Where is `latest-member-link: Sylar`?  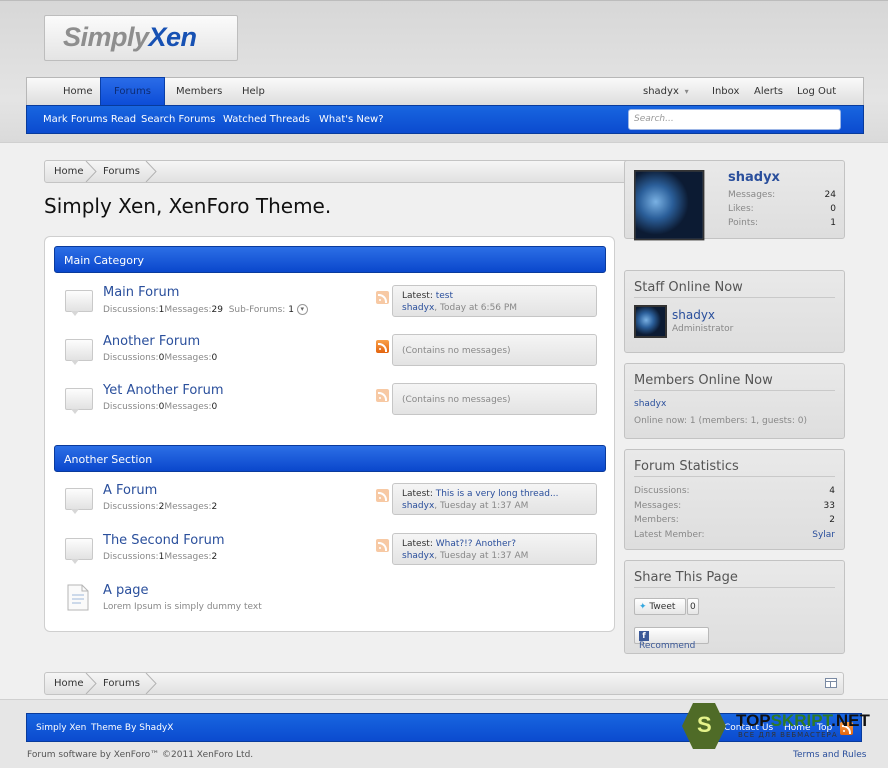
latest-member-link: Sylar is located at coordinates (823, 535).